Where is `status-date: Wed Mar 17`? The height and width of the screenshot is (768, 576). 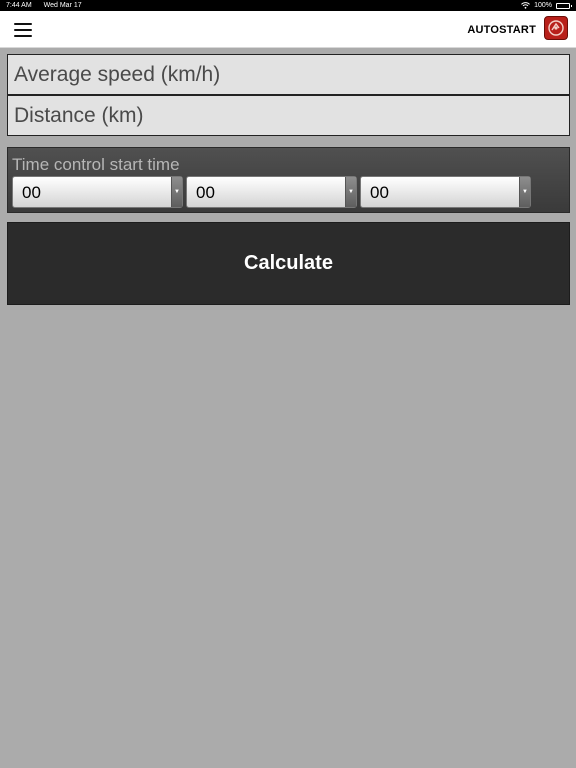
status-date: Wed Mar 17 is located at coordinates (62, 5).